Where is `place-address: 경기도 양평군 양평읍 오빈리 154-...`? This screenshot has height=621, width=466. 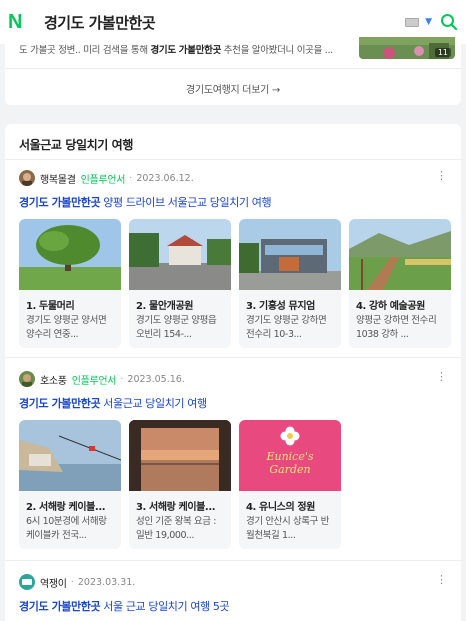 place-address: 경기도 양평군 양평읍 오빈리 154-... is located at coordinates (176, 327).